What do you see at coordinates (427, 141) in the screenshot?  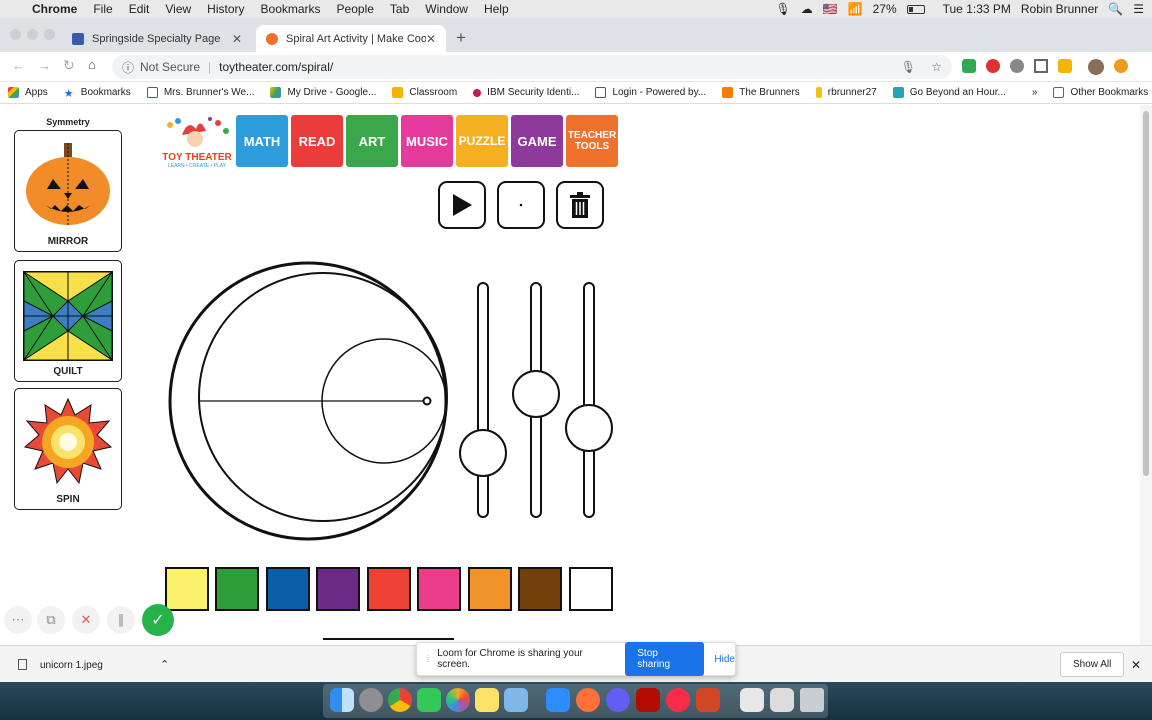 I see `nav-music: MUSIC` at bounding box center [427, 141].